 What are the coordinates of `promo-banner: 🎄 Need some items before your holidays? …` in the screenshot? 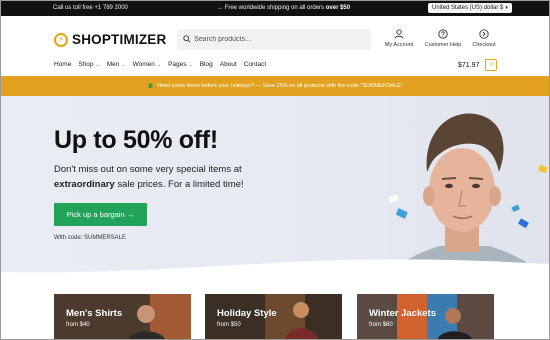 It's located at (275, 86).